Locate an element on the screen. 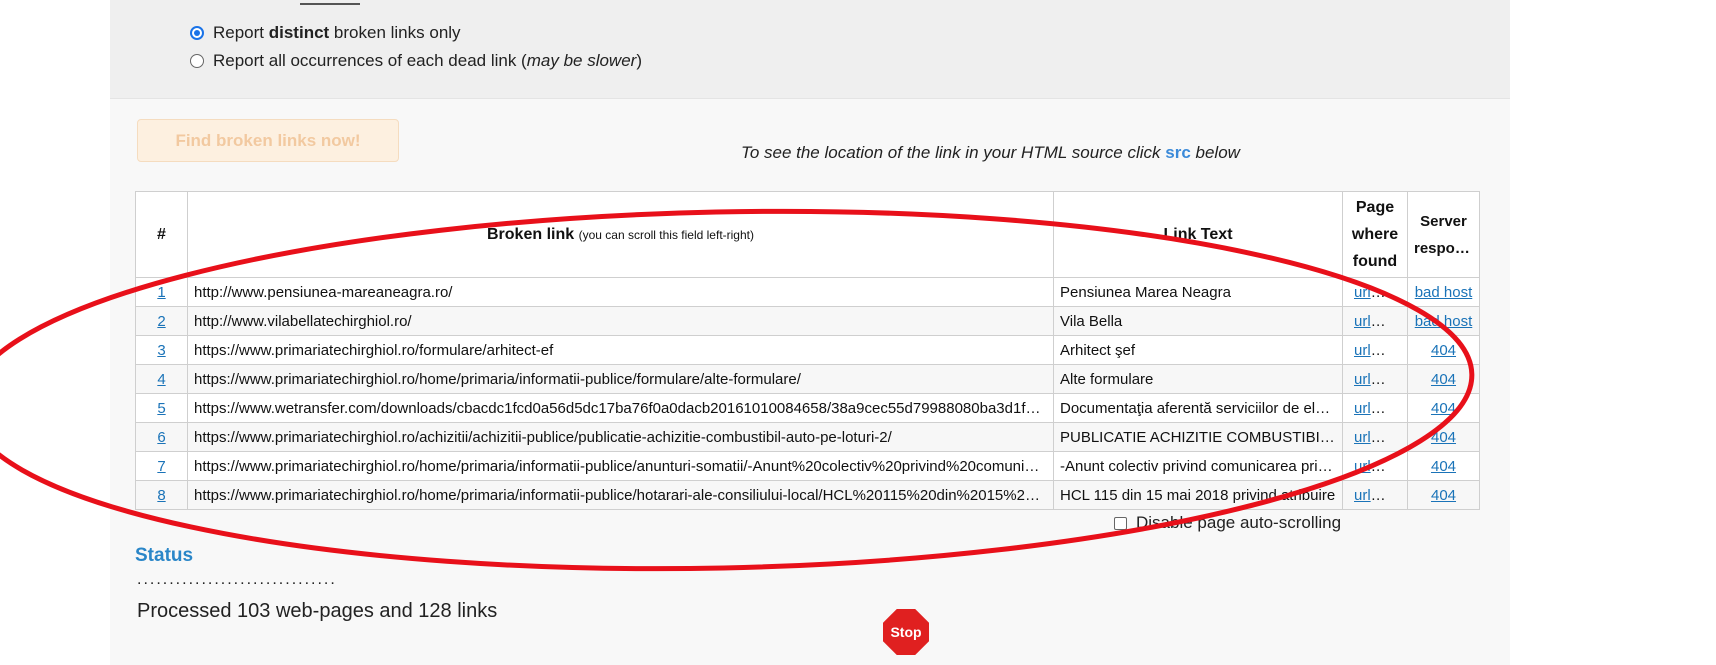 The height and width of the screenshot is (665, 1716). header-link-text: Link Text is located at coordinates (1198, 234).